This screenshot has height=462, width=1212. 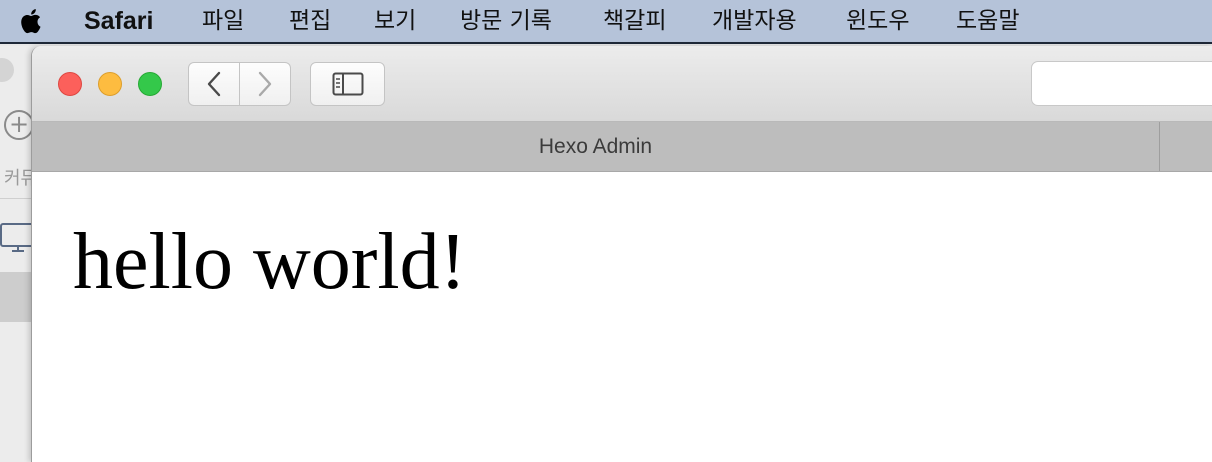 I want to click on background-window-button, so click(x=7, y=70).